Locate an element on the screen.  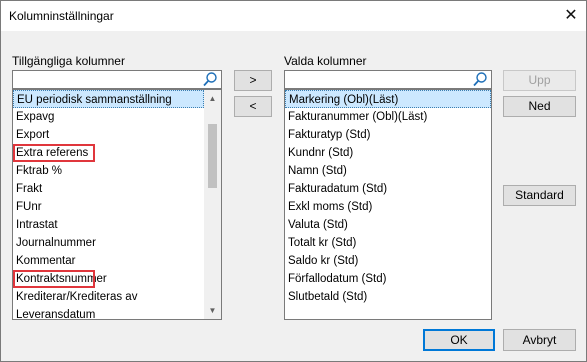
list-item: Fakturadatum (Std) is located at coordinates (388, 189).